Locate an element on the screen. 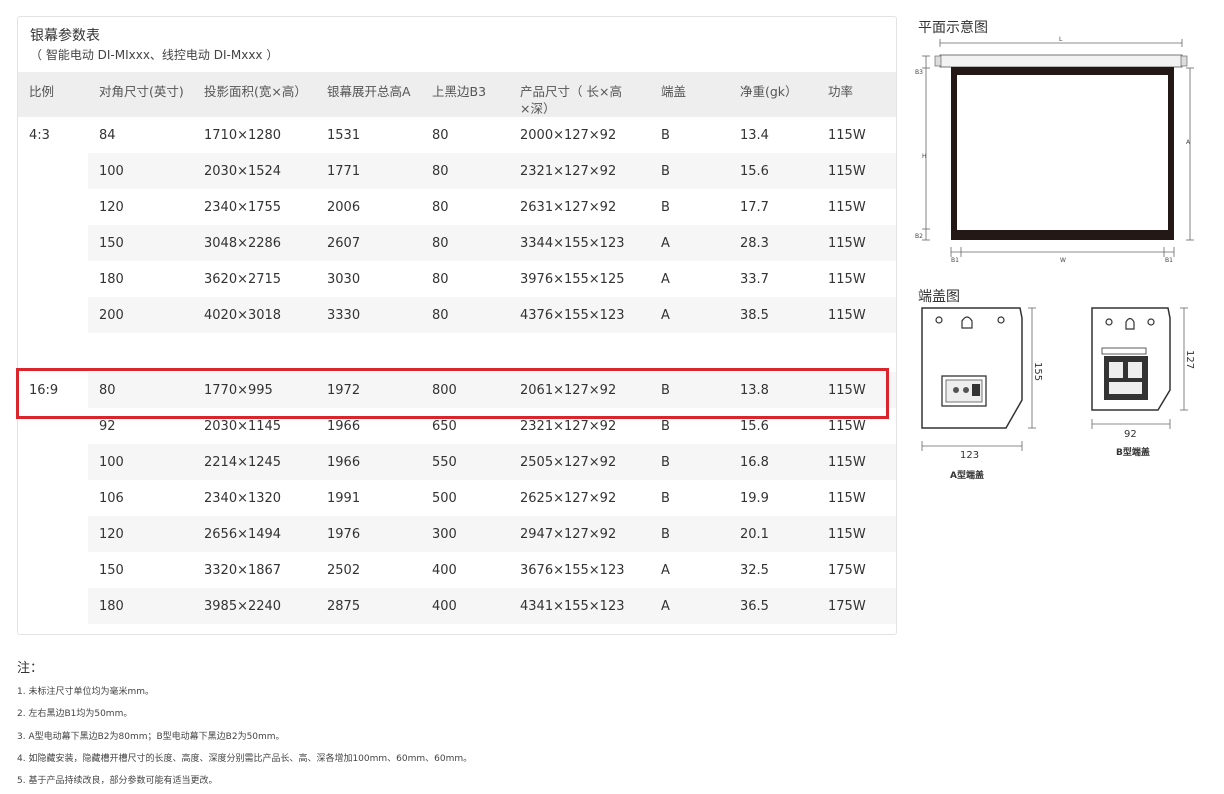 This screenshot has width=1224, height=794. table-cell: 3985×2240 is located at coordinates (254, 606).